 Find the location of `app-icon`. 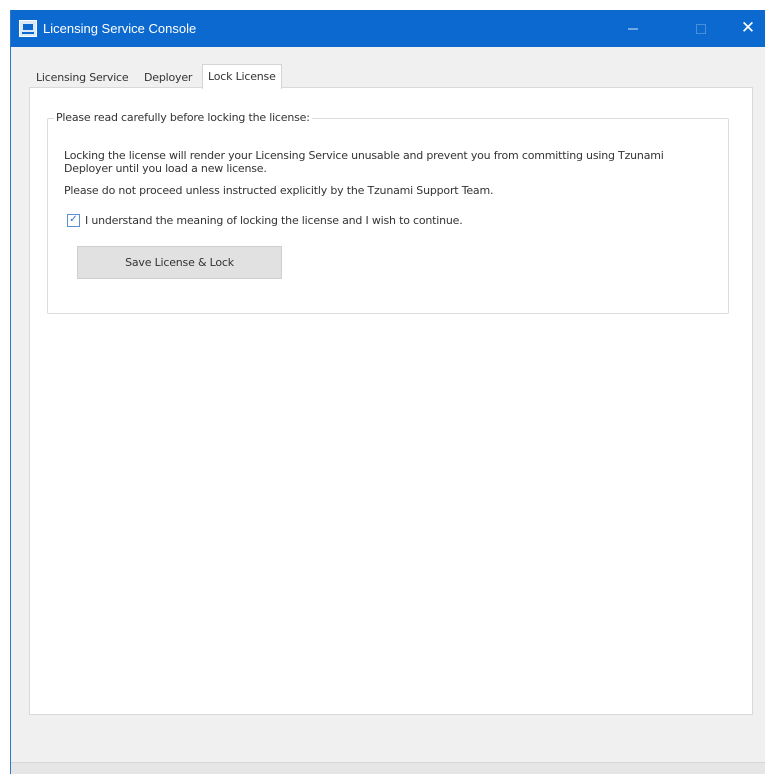

app-icon is located at coordinates (28, 28).